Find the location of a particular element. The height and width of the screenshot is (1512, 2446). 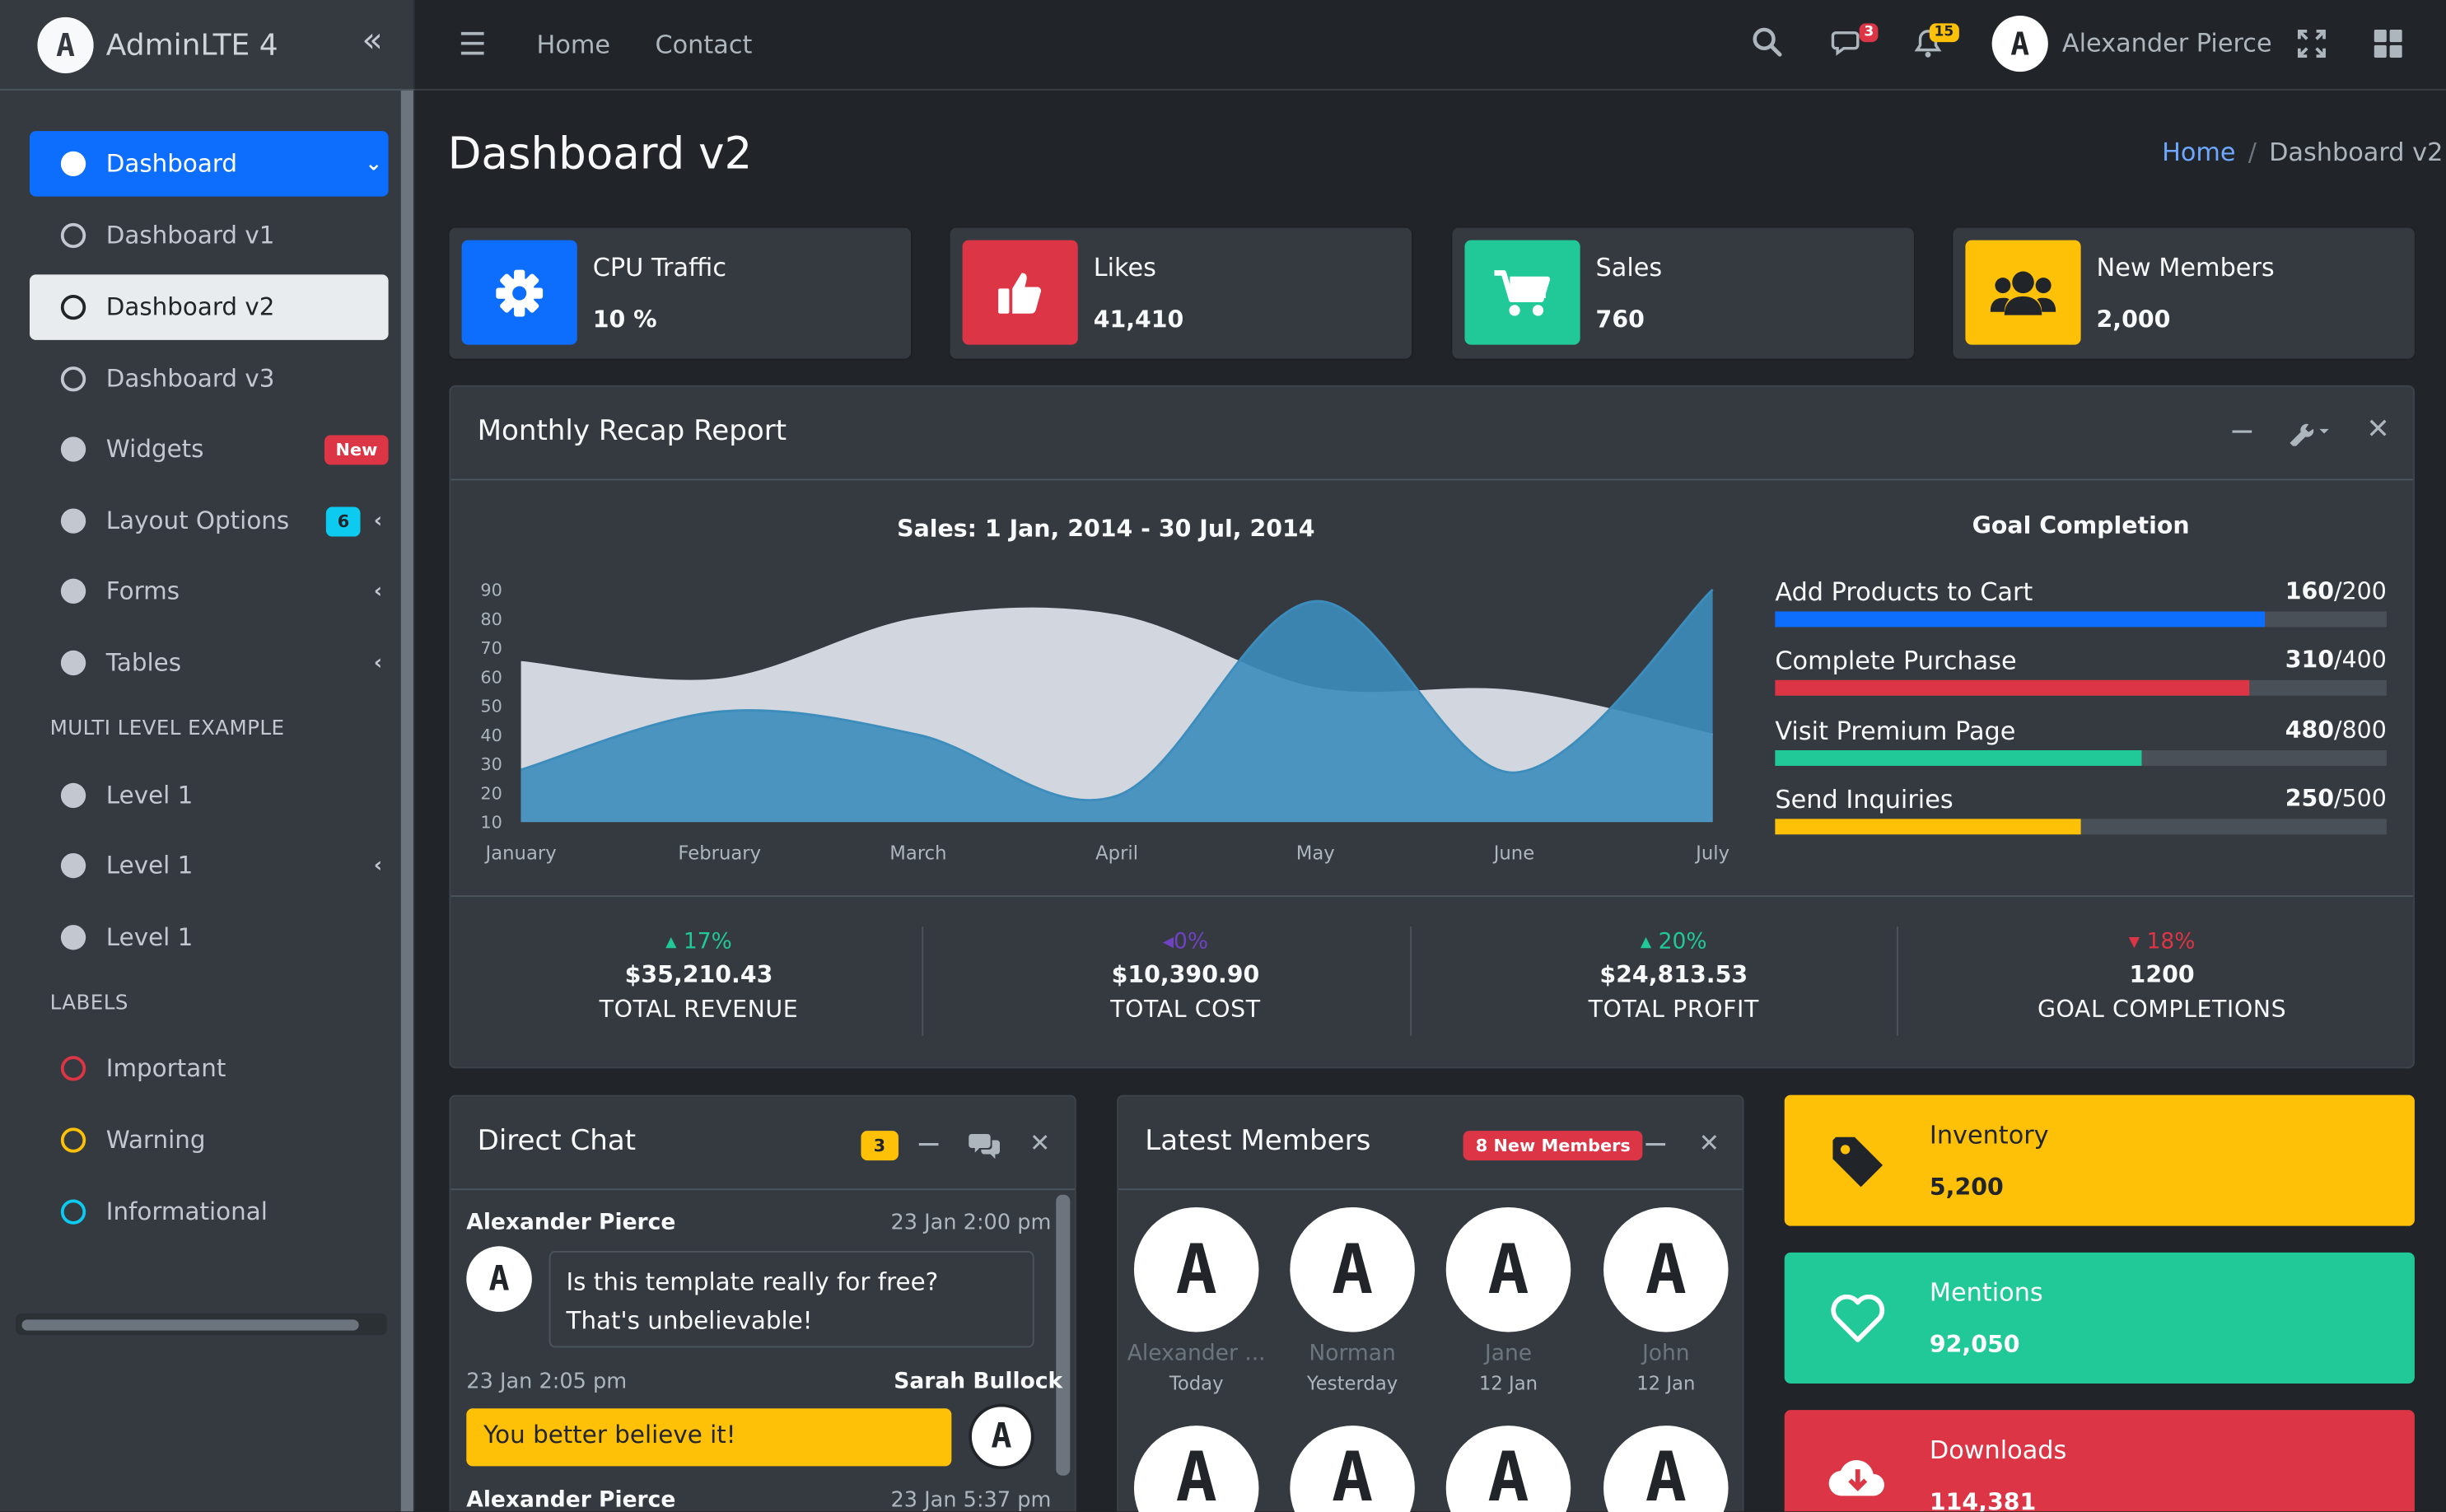

info-box-value: 5,200 is located at coordinates (1966, 1187).